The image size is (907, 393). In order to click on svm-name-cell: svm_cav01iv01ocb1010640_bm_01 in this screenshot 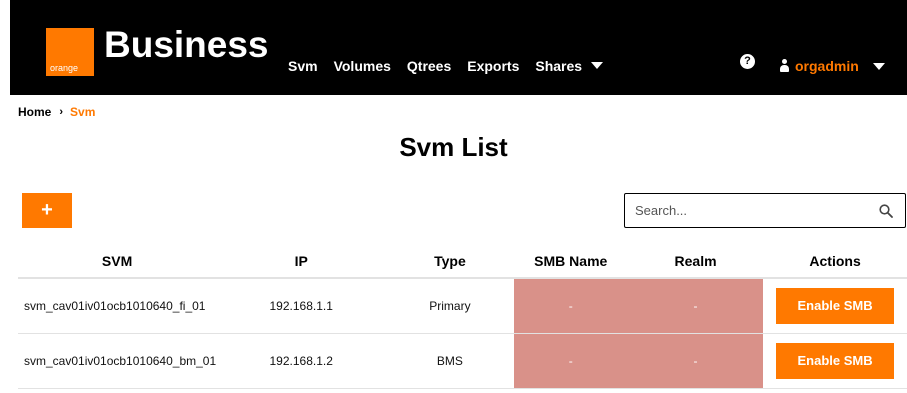, I will do `click(117, 361)`.